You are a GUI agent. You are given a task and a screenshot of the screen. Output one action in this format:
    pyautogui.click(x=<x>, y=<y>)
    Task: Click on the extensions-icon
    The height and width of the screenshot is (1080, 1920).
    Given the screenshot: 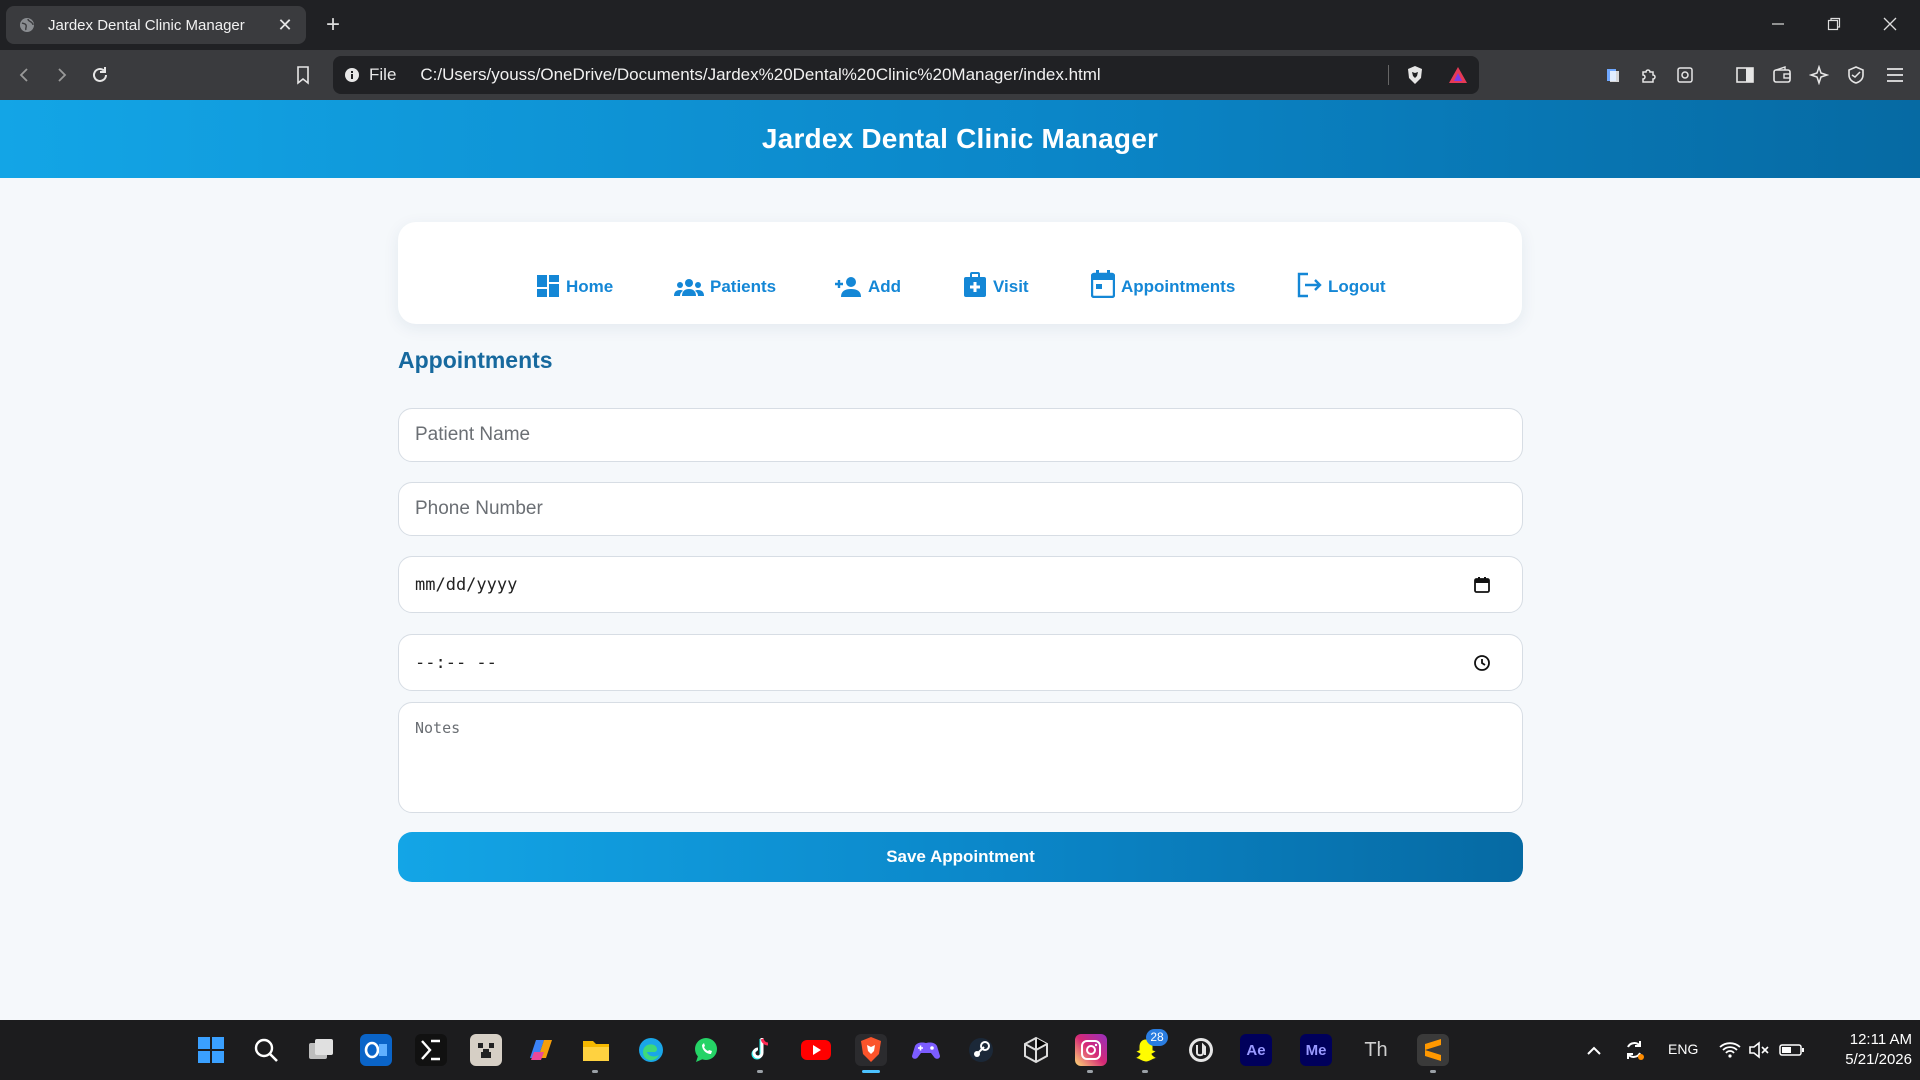 What is the action you would take?
    pyautogui.click(x=1649, y=75)
    